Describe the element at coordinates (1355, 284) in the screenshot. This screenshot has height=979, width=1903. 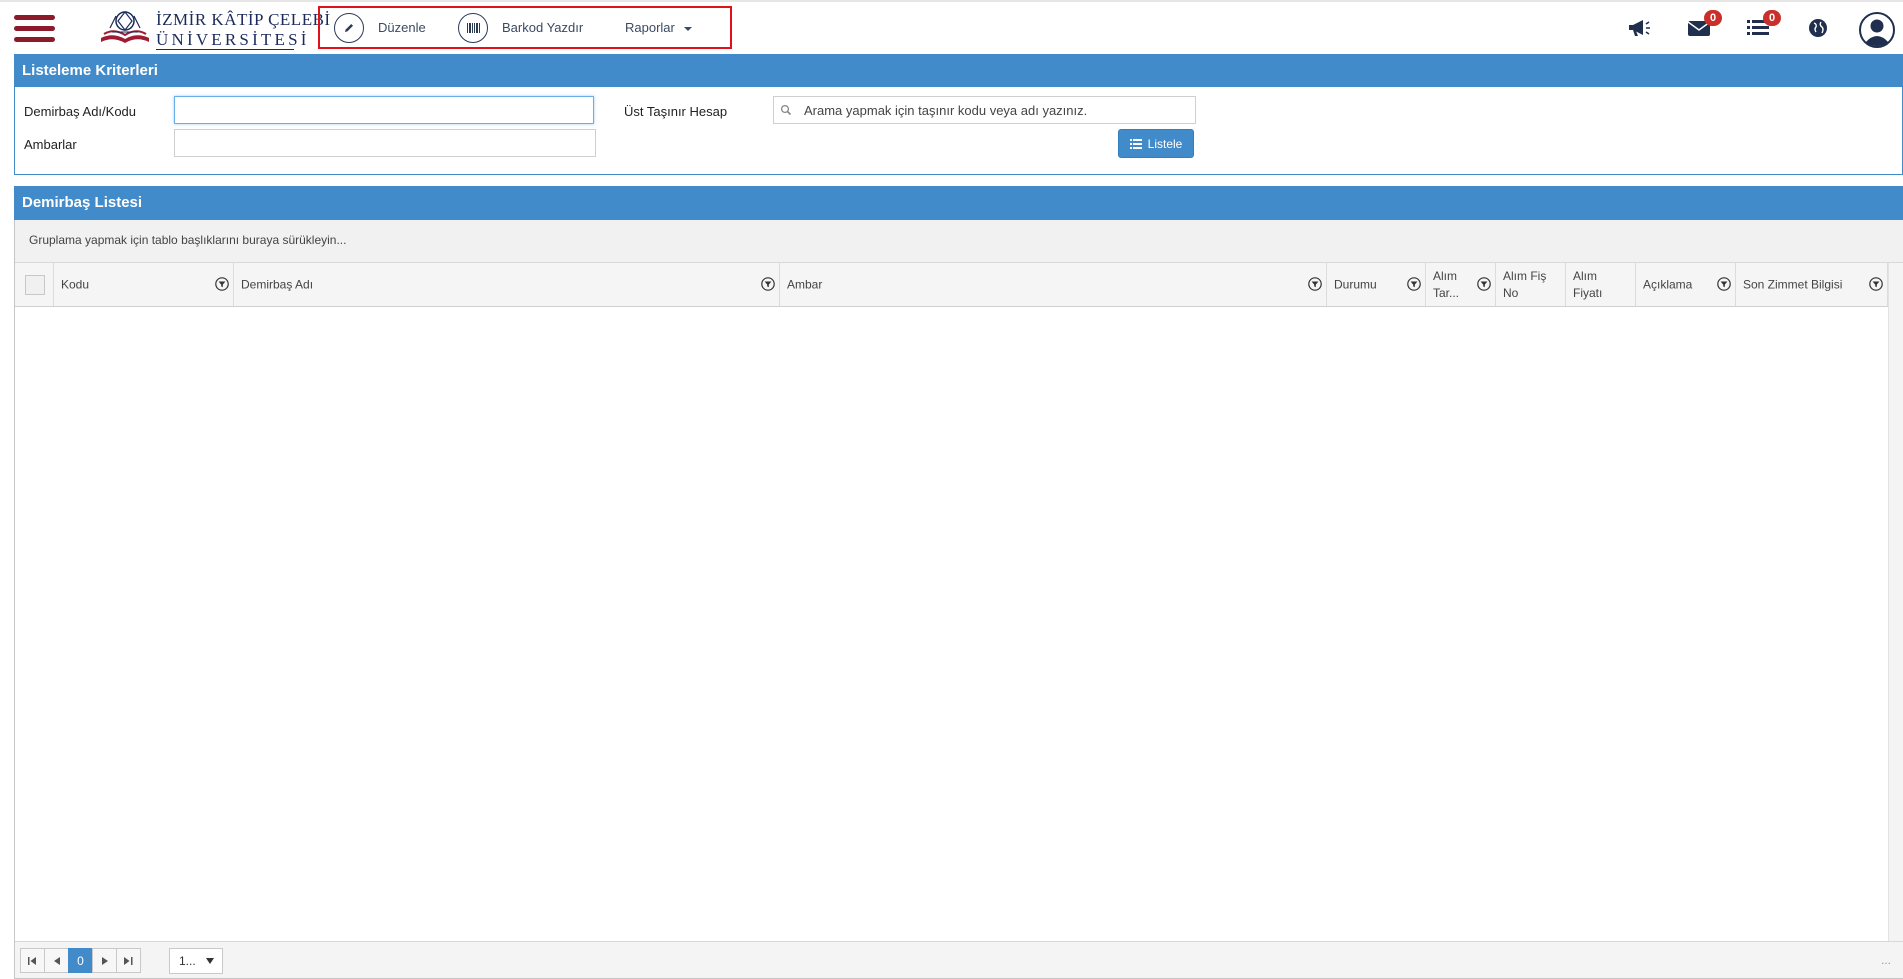
I see `column-title-status: Durumu` at that location.